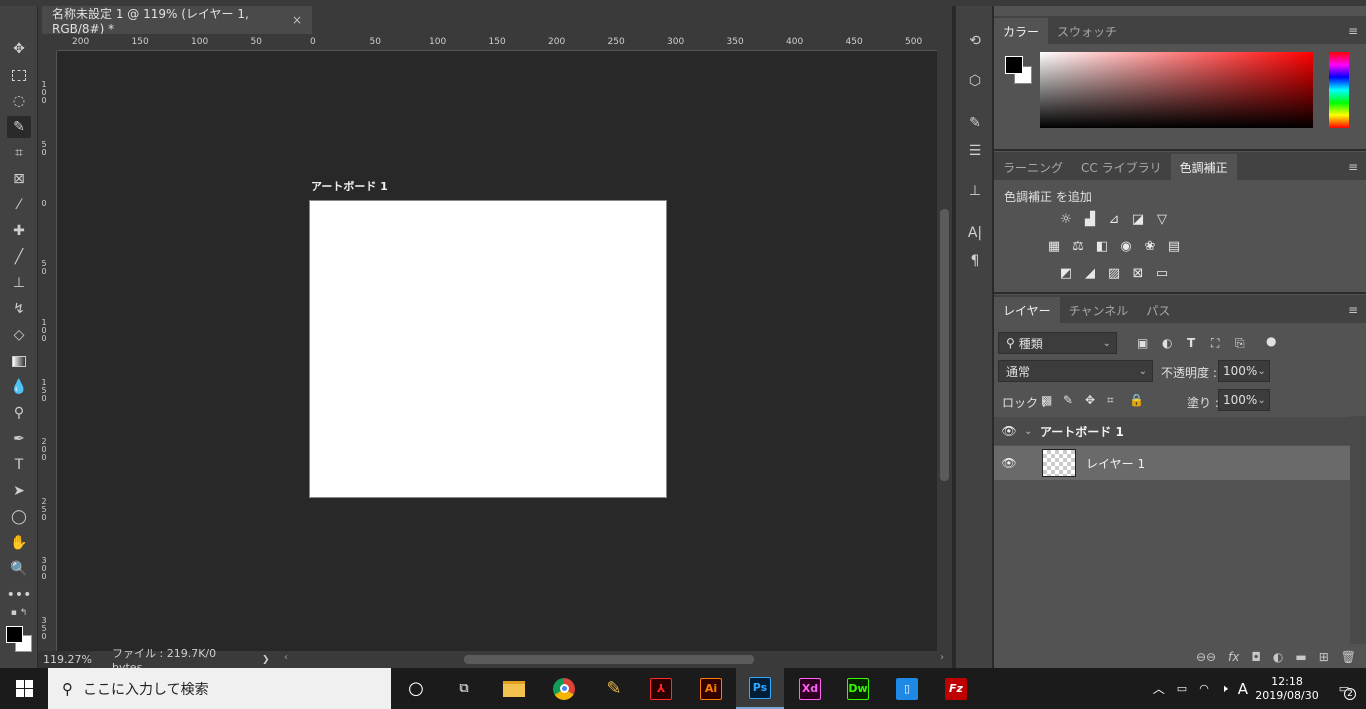 The image size is (1366, 709). I want to click on type-tool-icon: T, so click(19, 465).